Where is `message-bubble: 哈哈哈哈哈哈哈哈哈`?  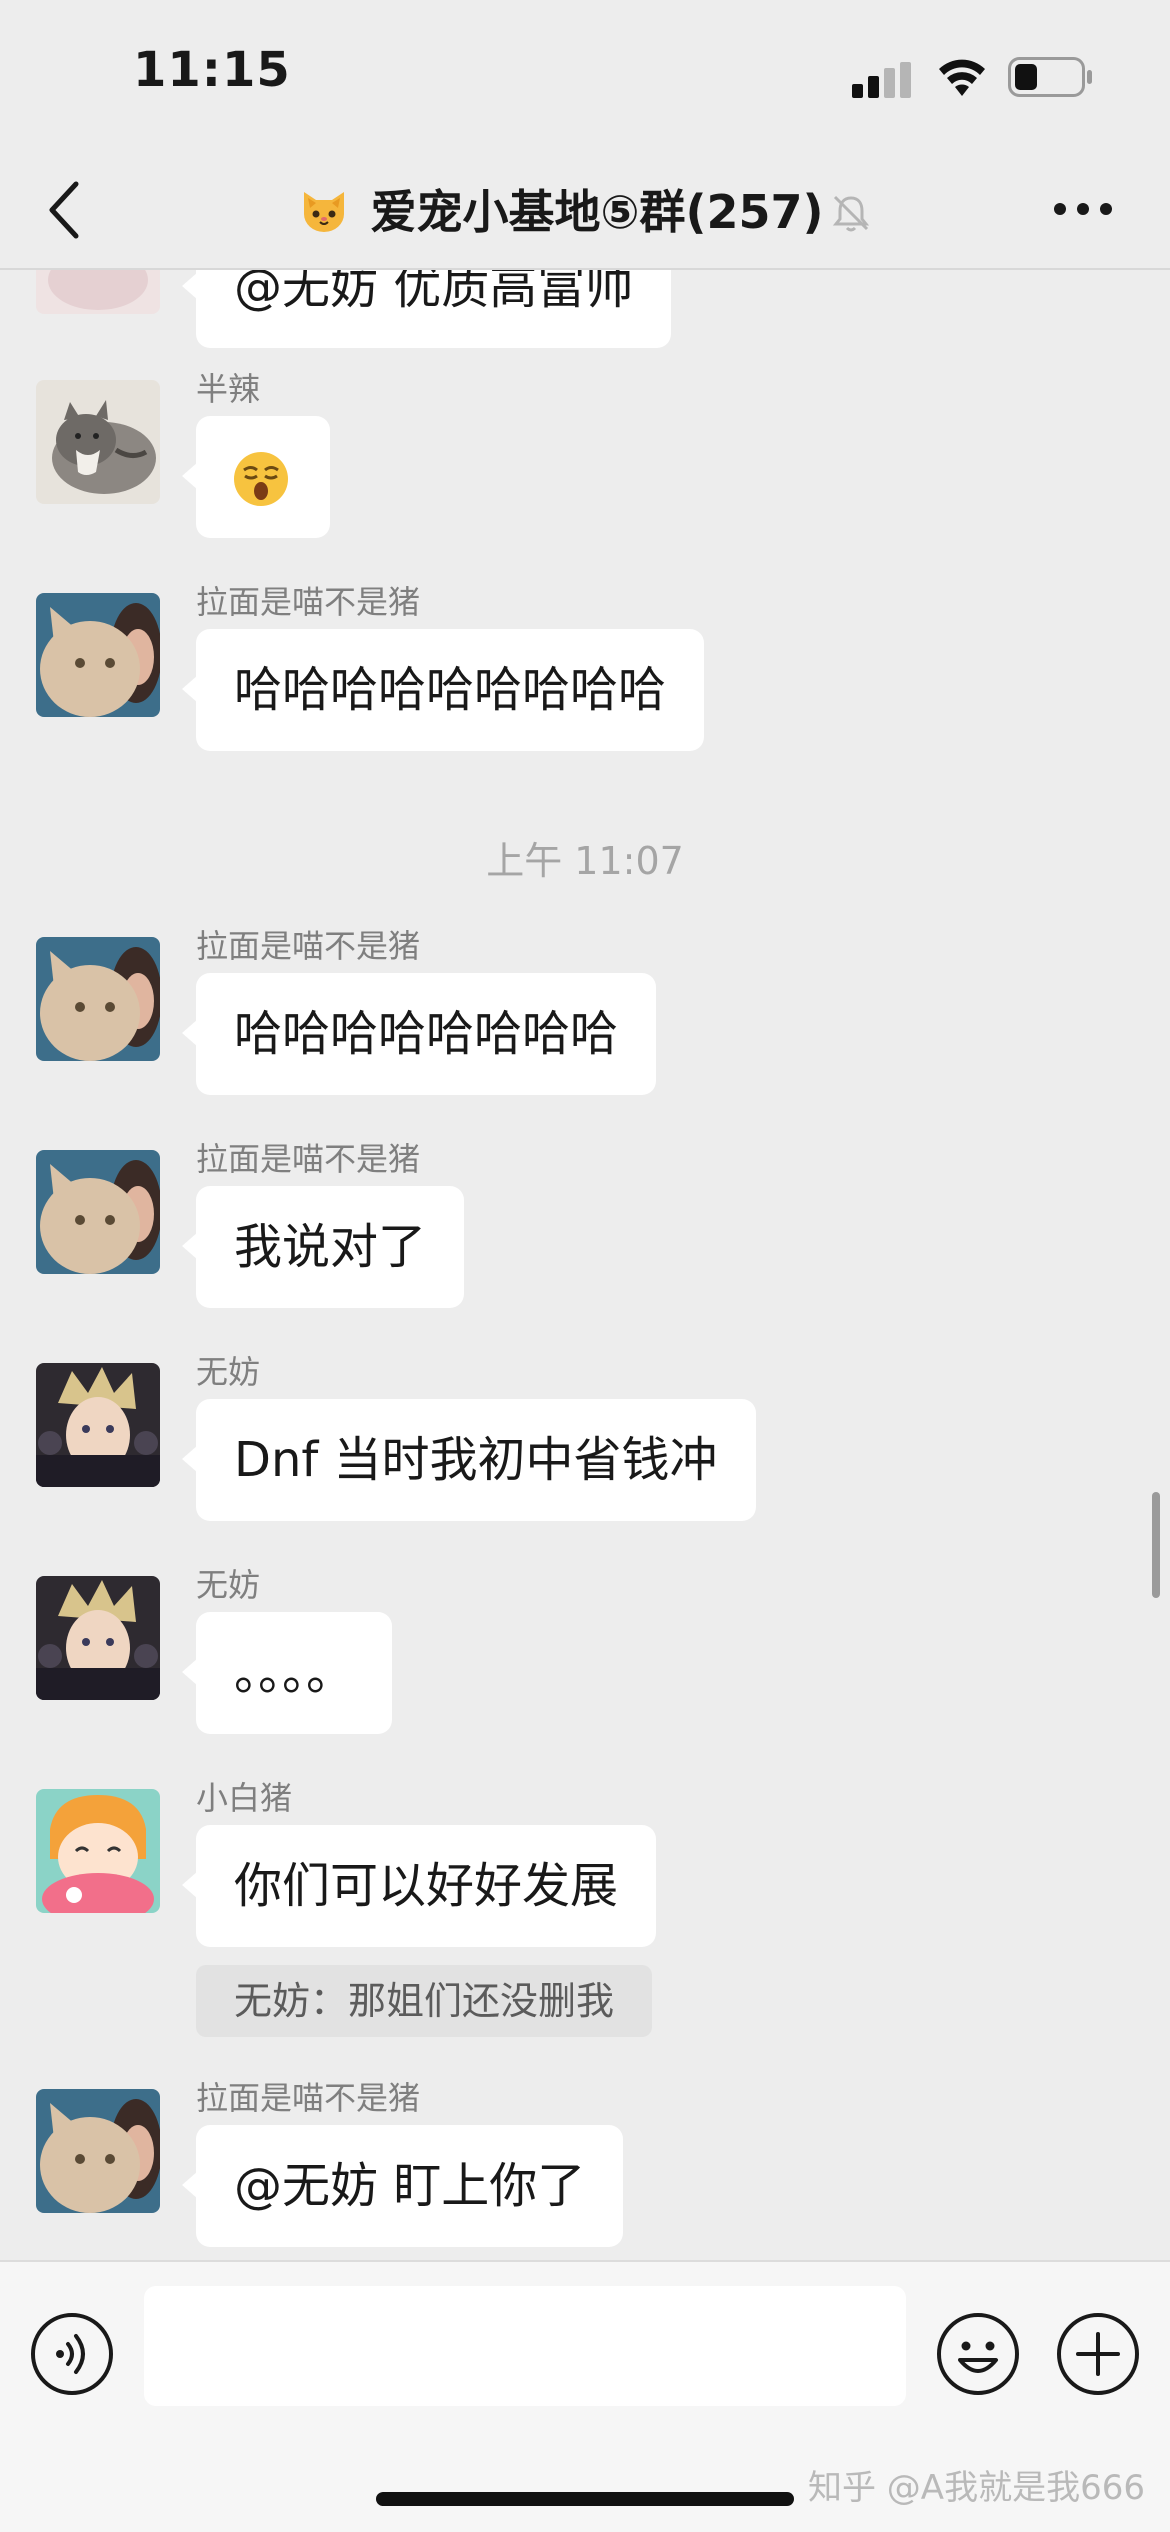
message-bubble: 哈哈哈哈哈哈哈哈哈 is located at coordinates (443, 690).